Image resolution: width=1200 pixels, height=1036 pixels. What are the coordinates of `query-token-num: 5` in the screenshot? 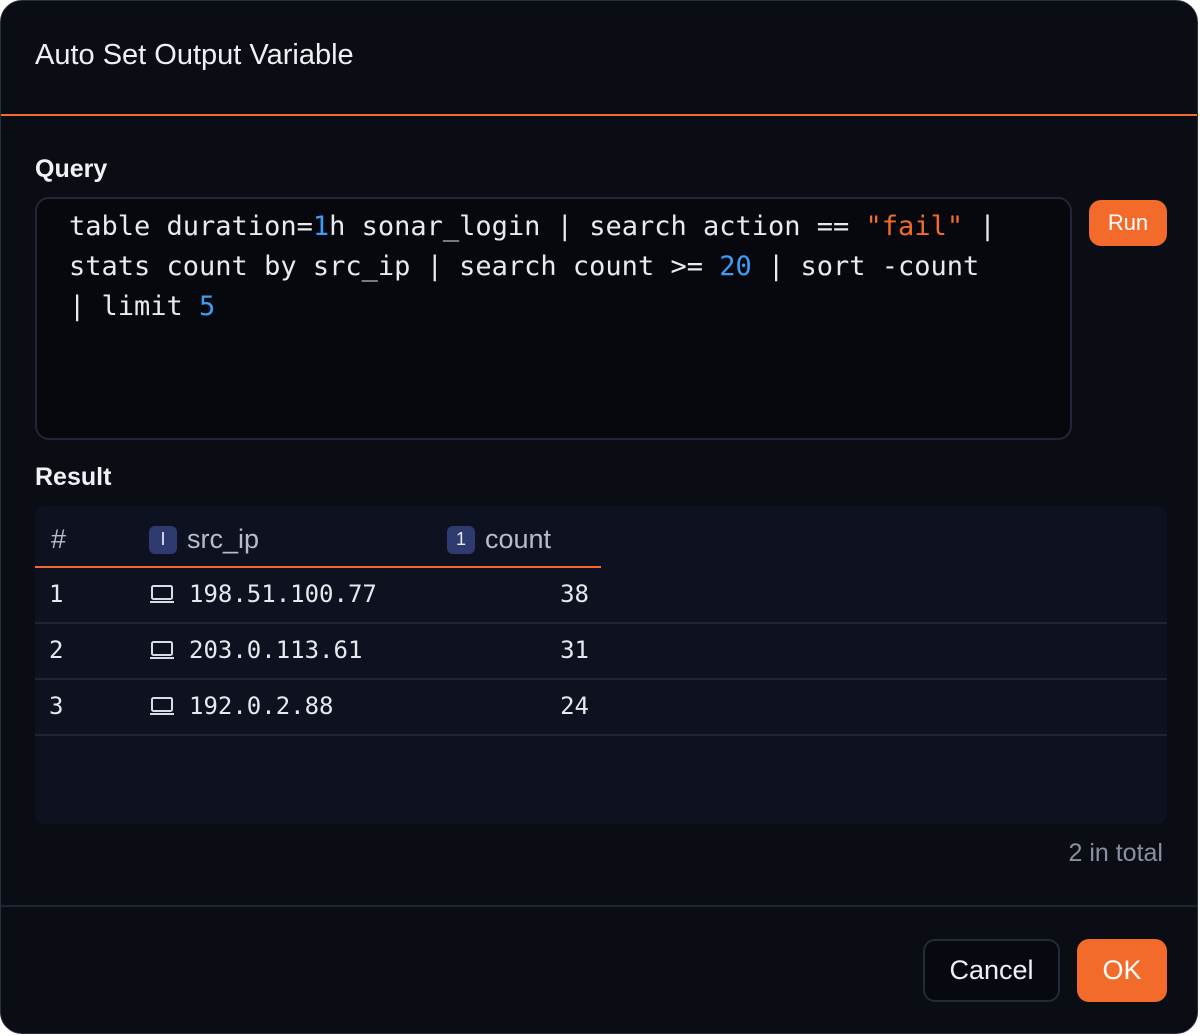 It's located at (207, 306).